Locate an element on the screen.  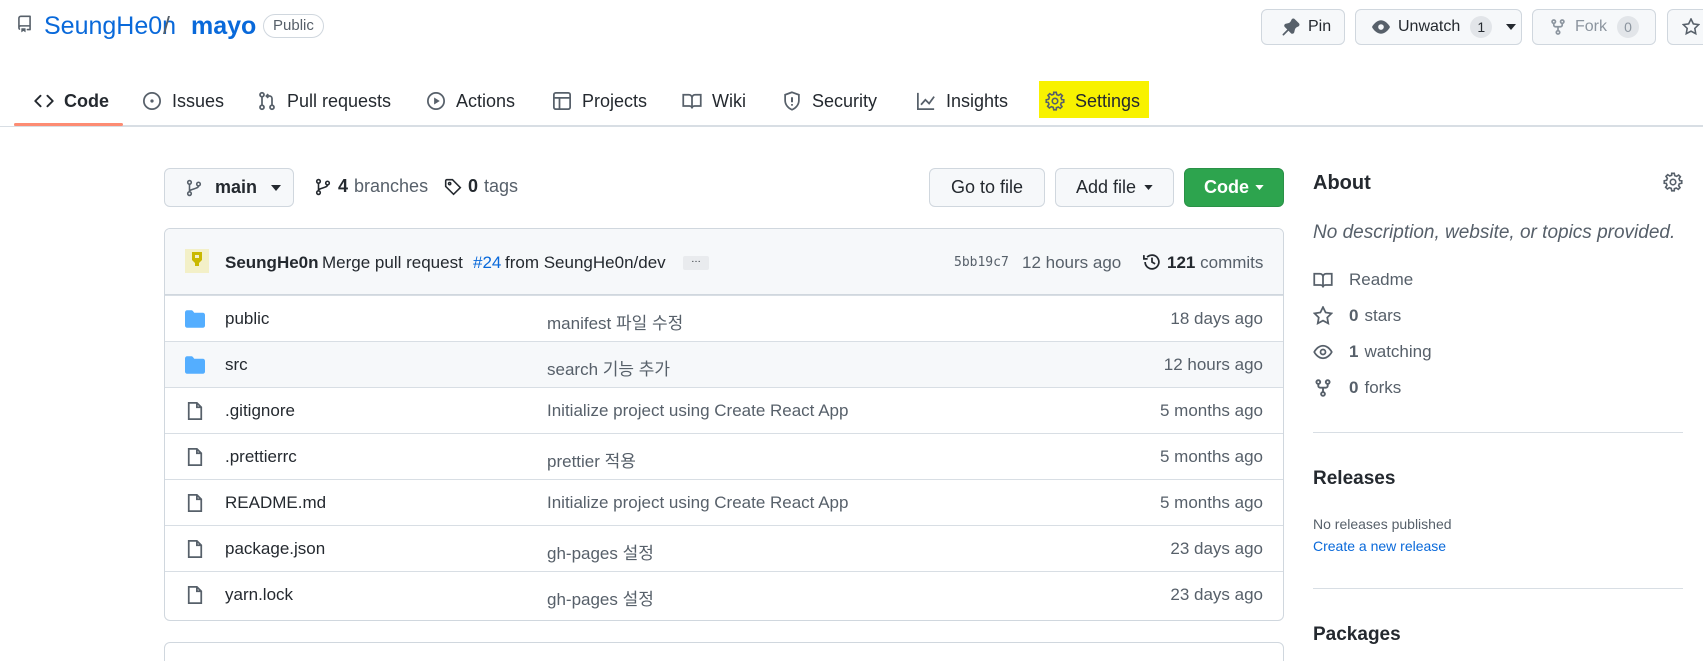
go-to-file-label: Go to file is located at coordinates (987, 187).